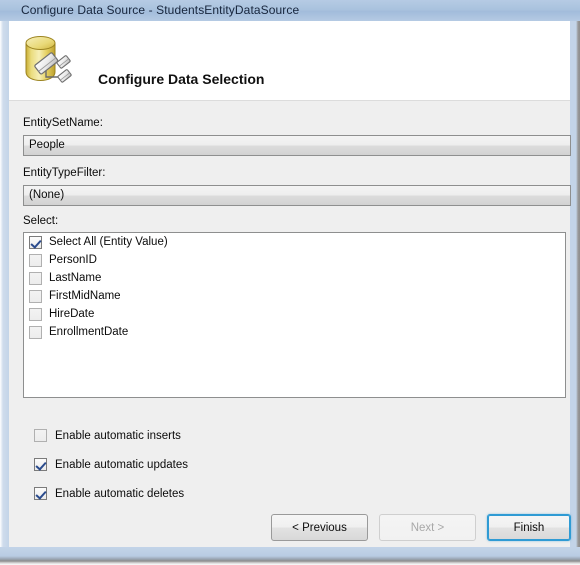  Describe the element at coordinates (49, 60) in the screenshot. I see `database-edit-icon` at that location.